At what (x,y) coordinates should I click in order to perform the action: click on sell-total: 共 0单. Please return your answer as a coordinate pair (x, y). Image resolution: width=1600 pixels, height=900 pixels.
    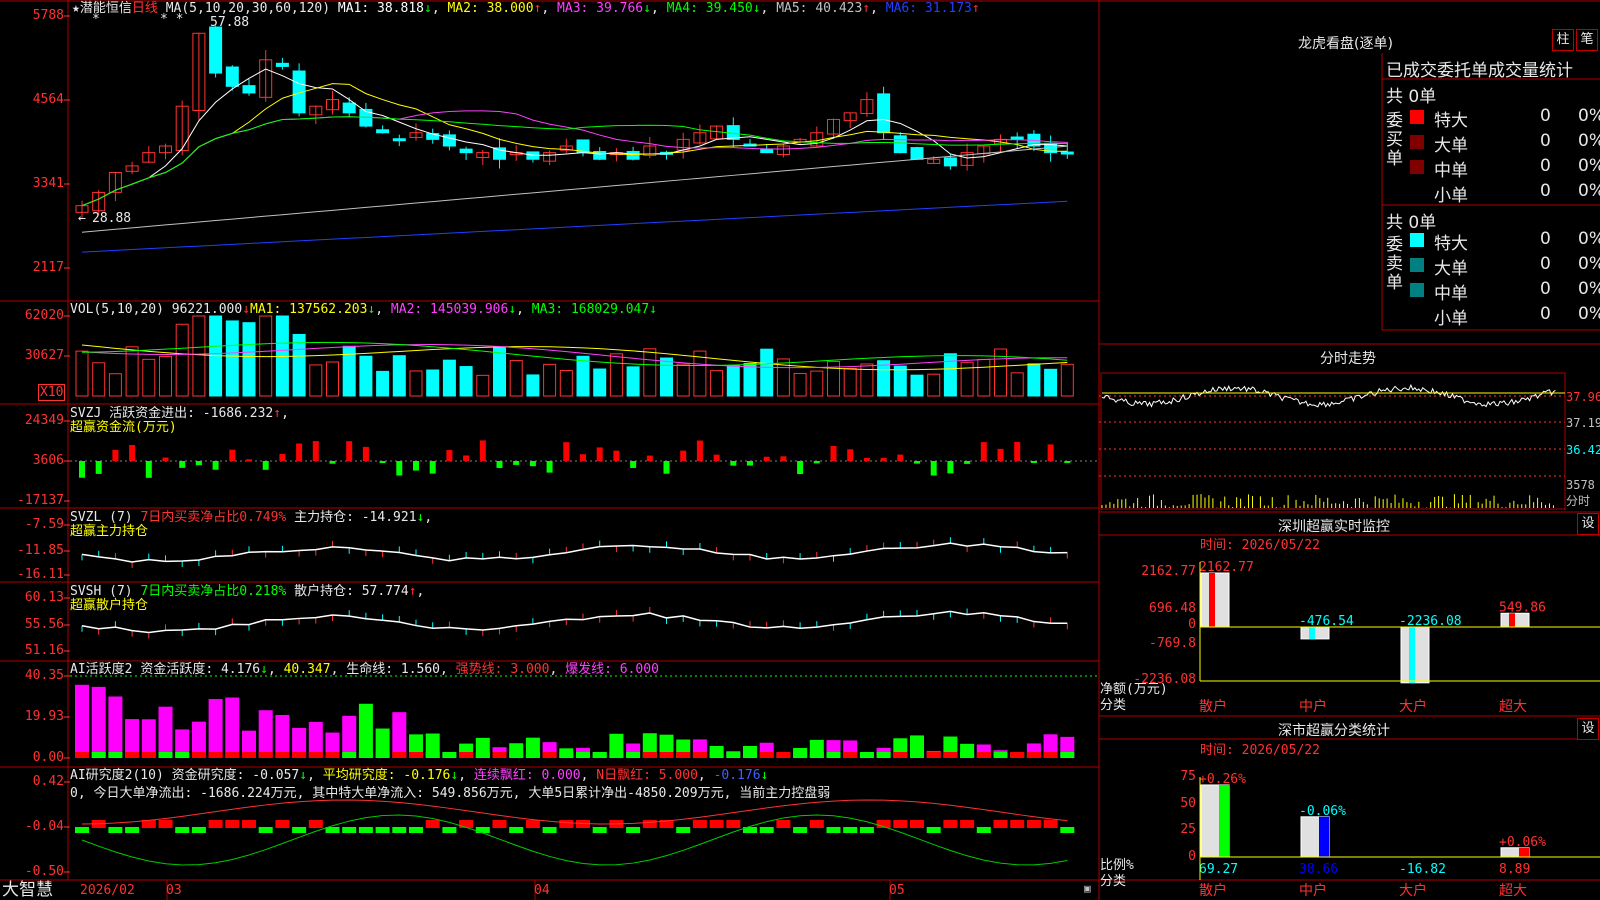
    Looking at the image, I should click on (1411, 223).